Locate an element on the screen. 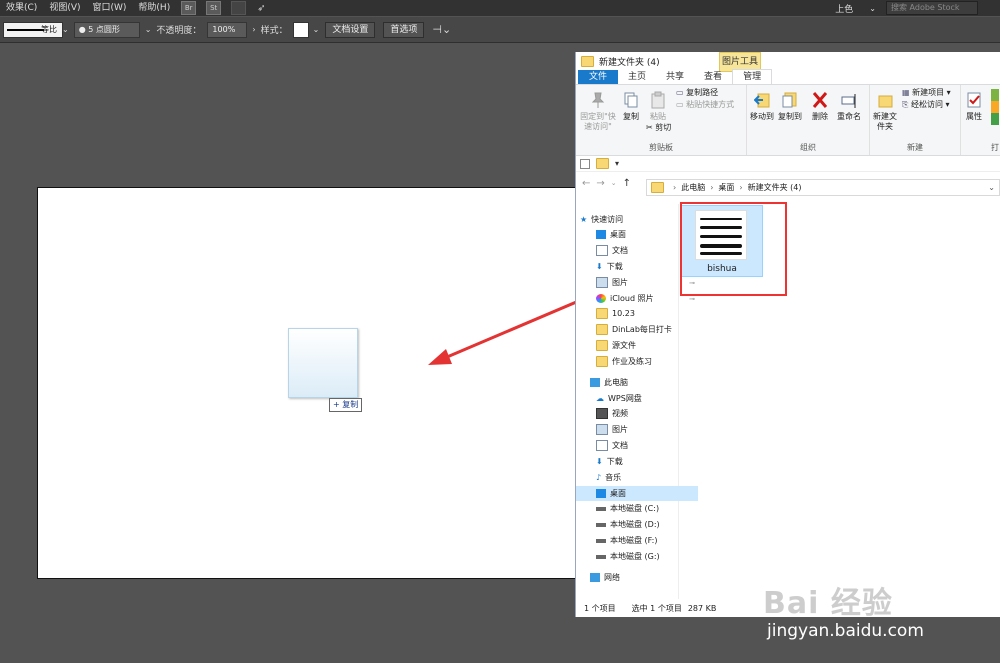 This screenshot has height=663, width=1000. nav-label: 视频 is located at coordinates (620, 413).